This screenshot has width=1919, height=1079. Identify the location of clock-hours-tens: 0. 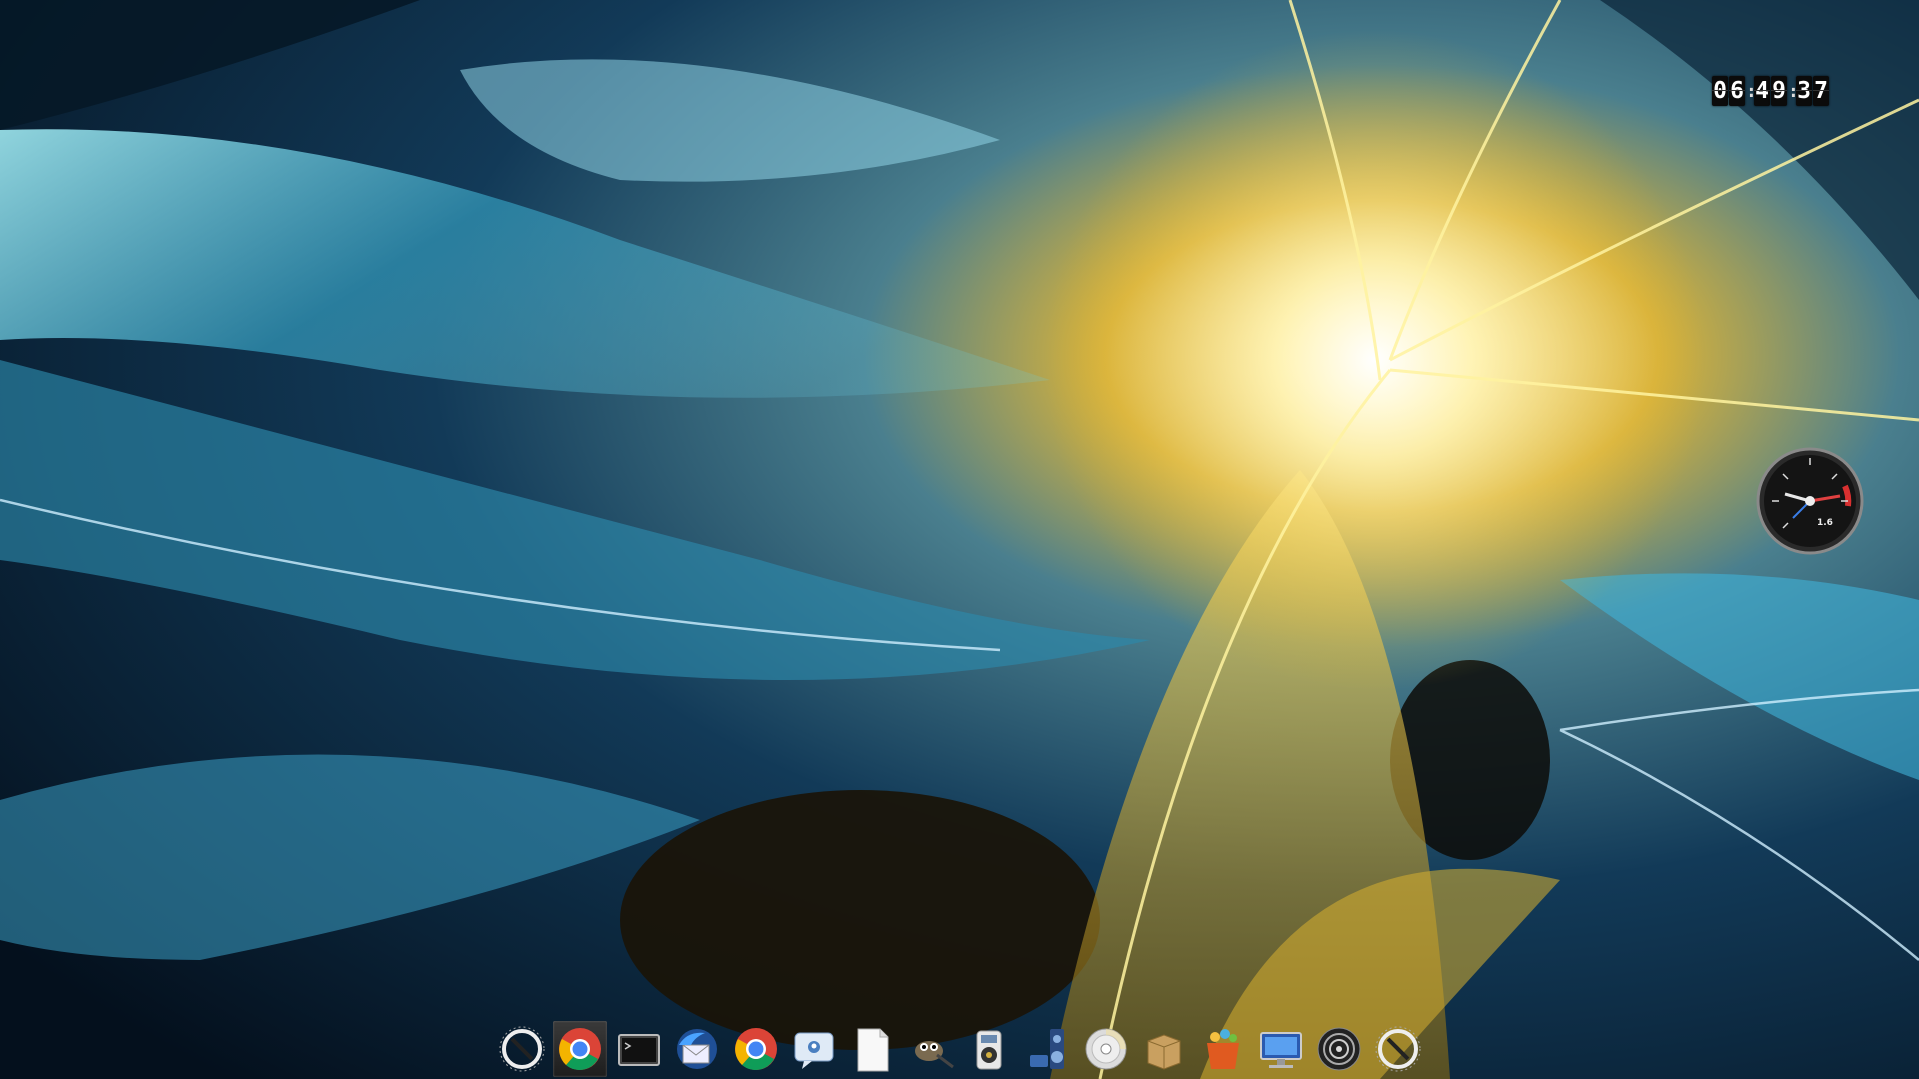
(1720, 91).